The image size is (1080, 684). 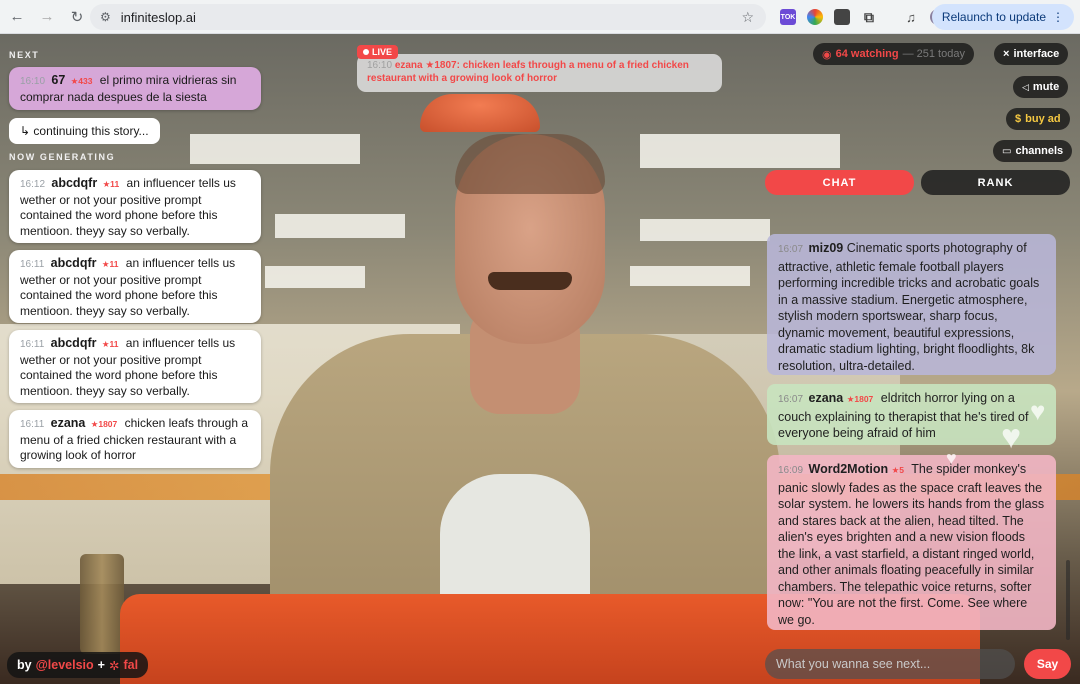 I want to click on fal-link: fal, so click(x=130, y=665).